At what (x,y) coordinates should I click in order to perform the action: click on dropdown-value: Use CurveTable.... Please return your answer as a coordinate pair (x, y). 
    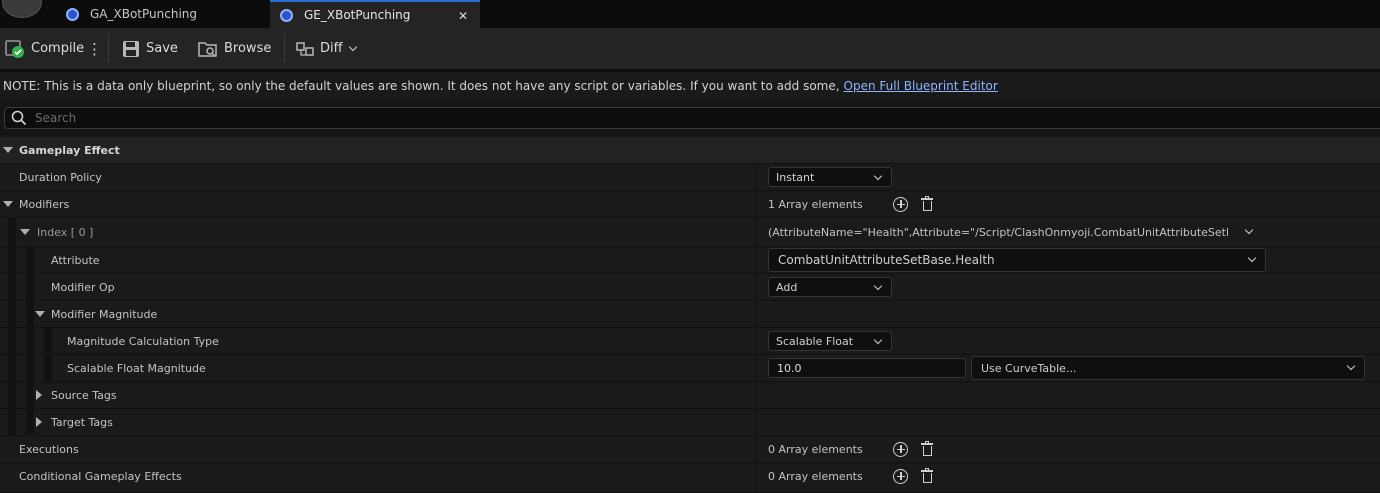
    Looking at the image, I should click on (1029, 368).